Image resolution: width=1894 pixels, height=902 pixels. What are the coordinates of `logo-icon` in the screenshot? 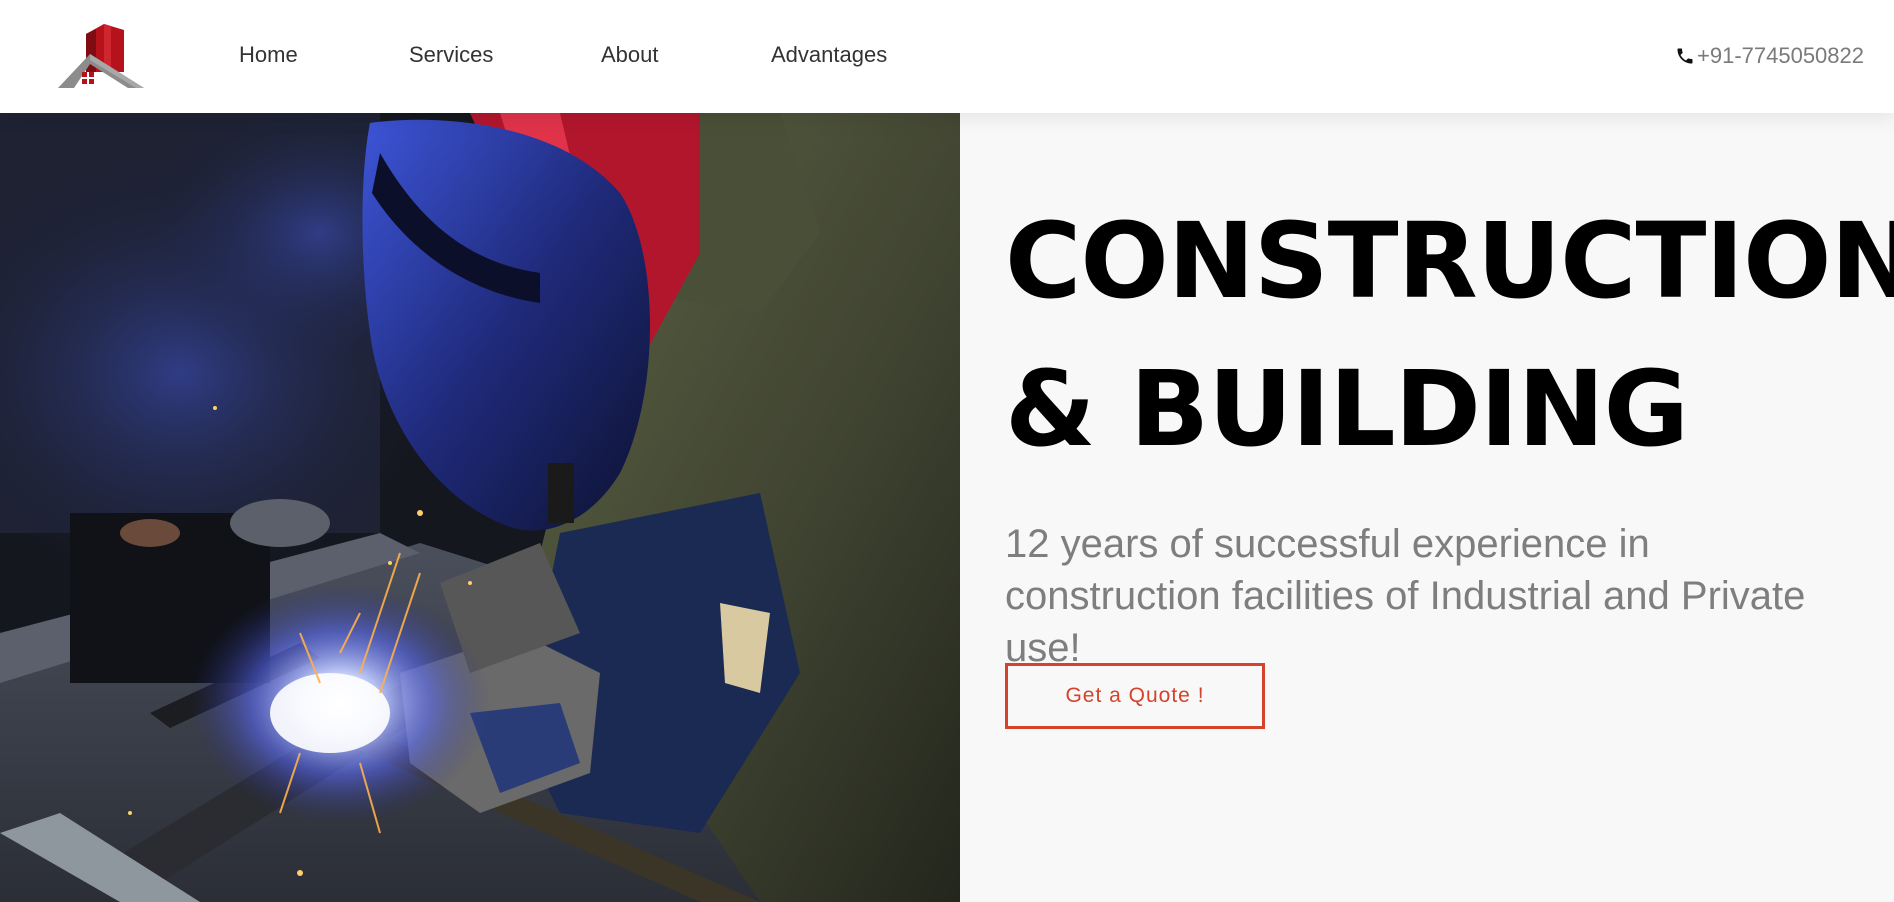 It's located at (101, 56).